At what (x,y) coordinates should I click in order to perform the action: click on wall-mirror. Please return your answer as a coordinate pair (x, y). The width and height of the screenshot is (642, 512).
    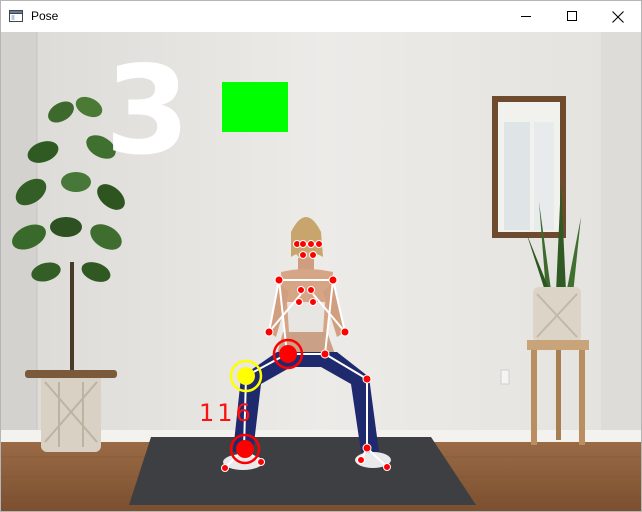
    Looking at the image, I should click on (529, 167).